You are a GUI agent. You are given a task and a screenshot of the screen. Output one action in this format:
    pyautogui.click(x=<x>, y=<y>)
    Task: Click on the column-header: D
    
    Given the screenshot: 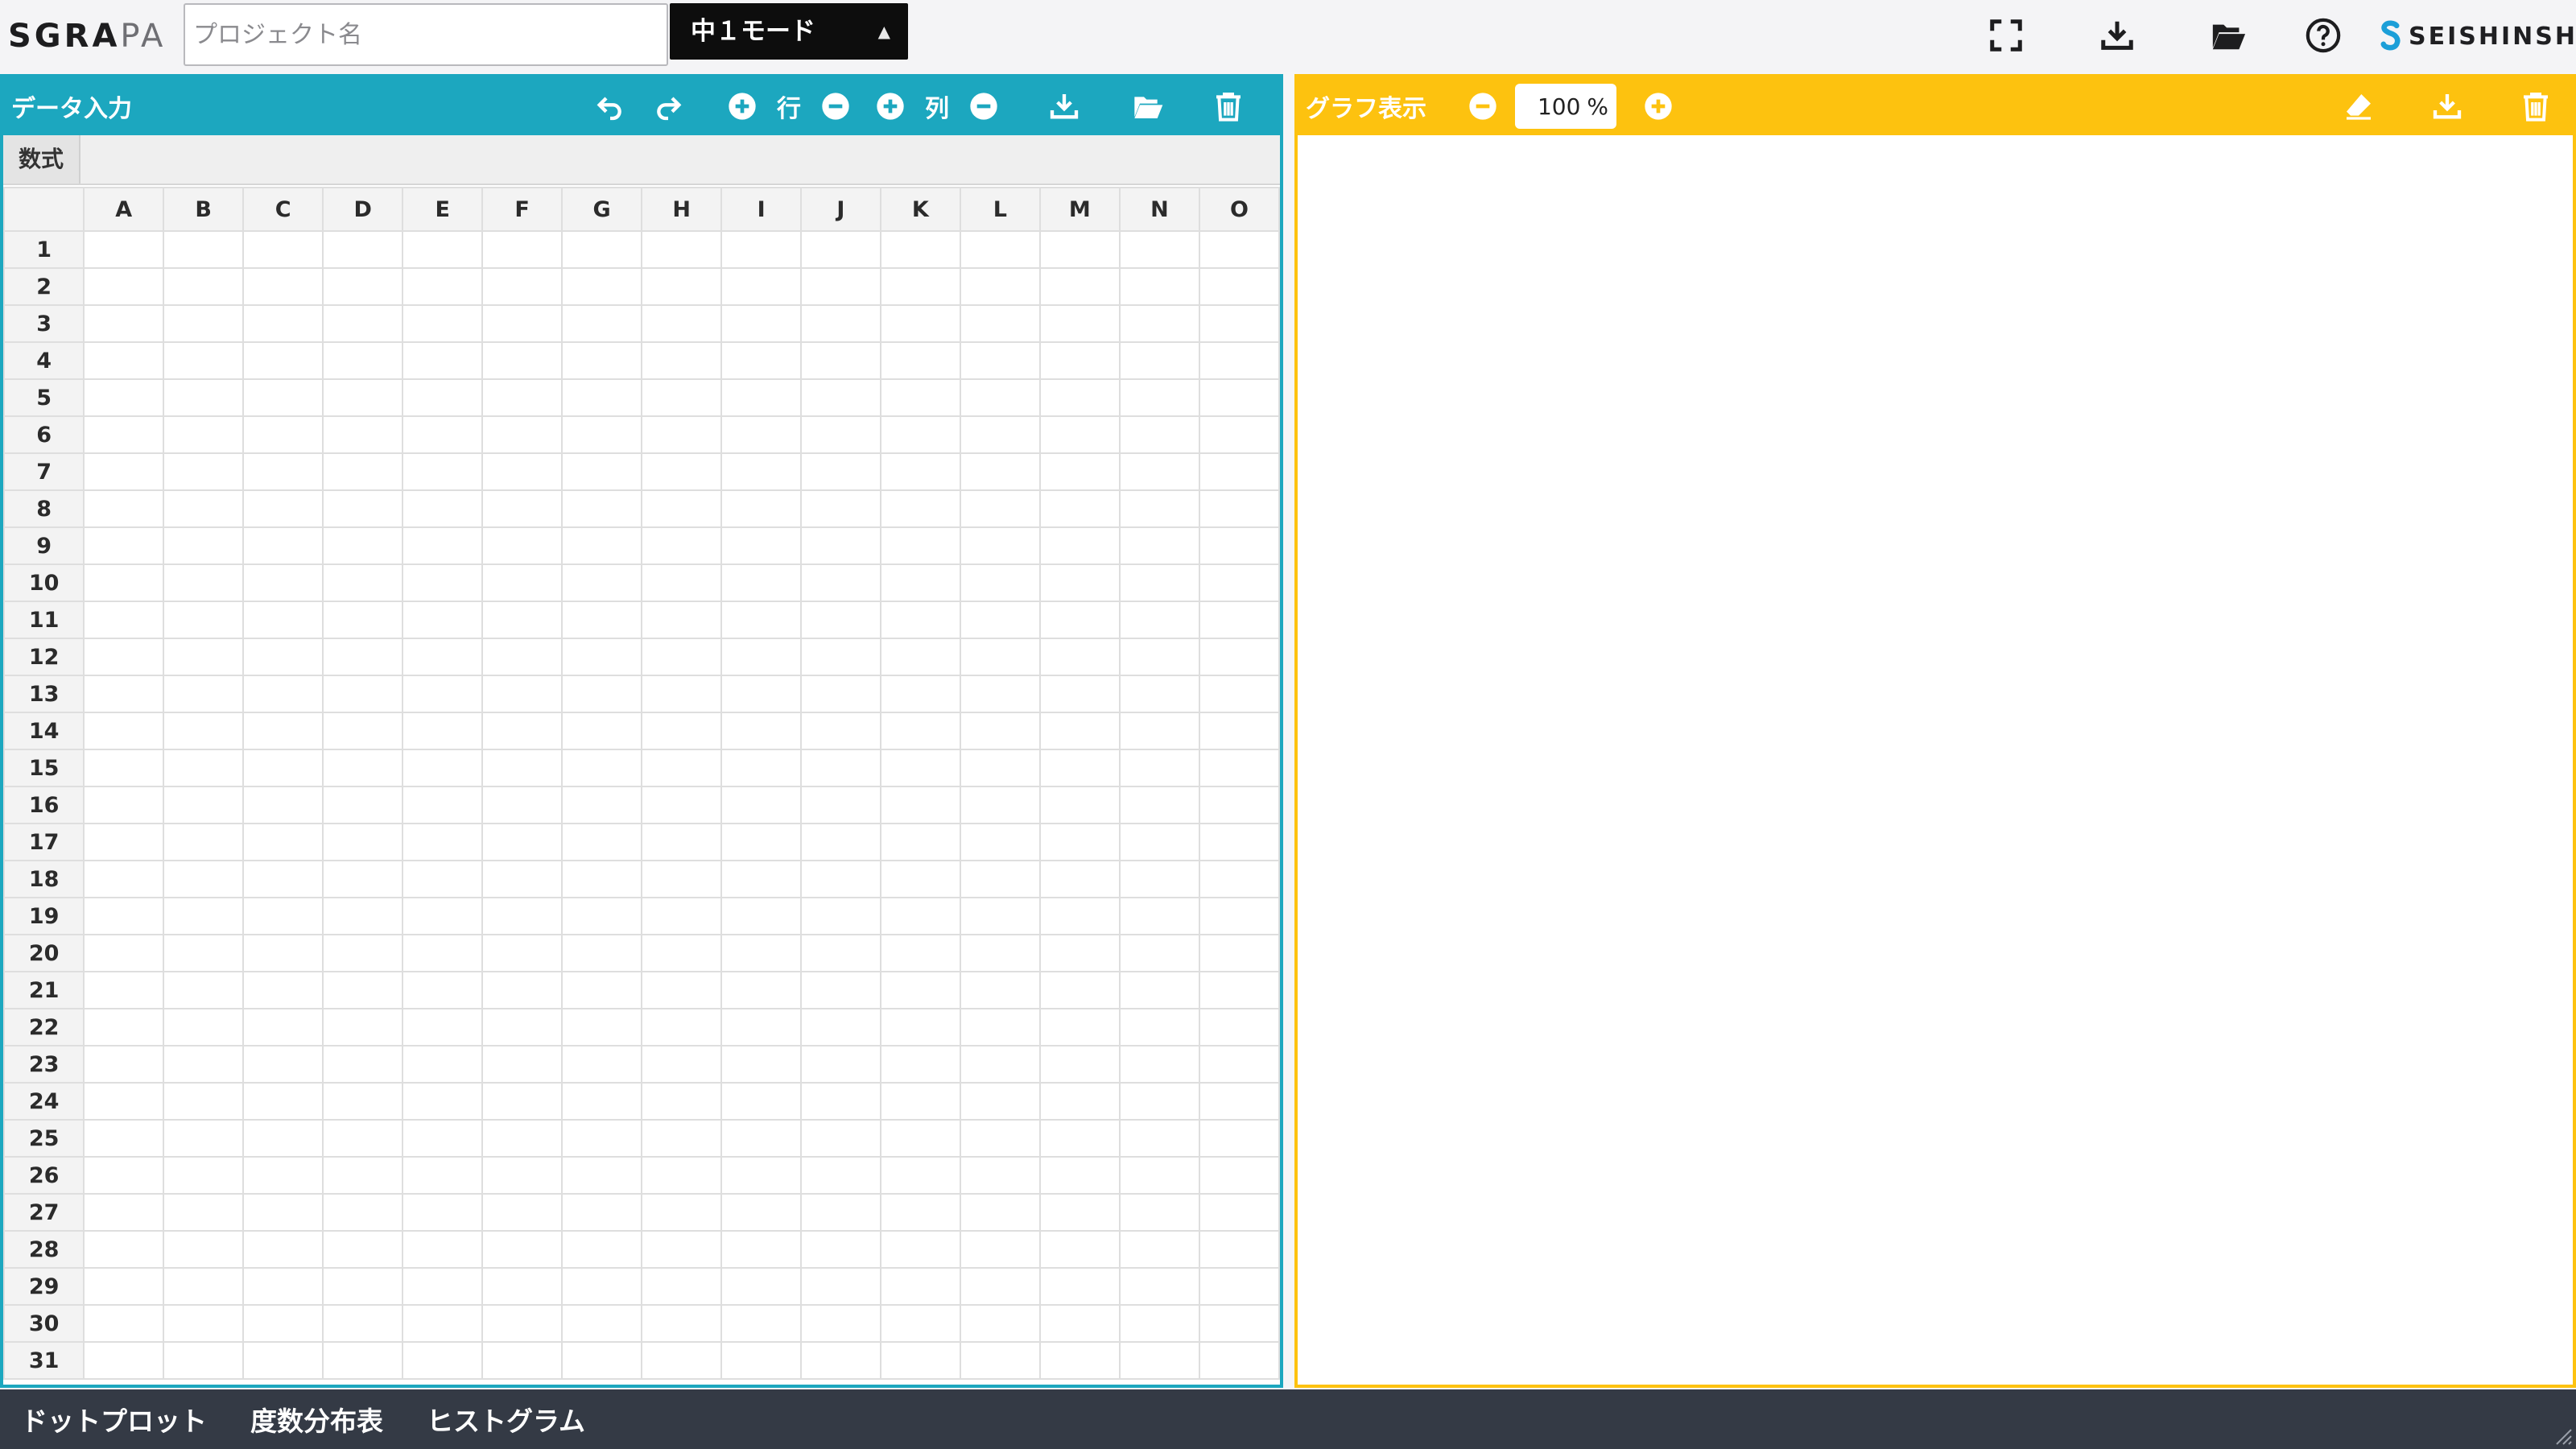 What is the action you would take?
    pyautogui.click(x=363, y=209)
    